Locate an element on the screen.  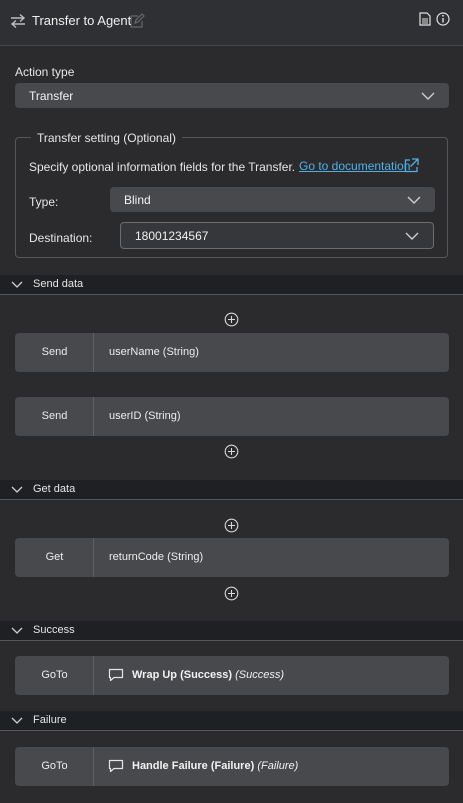
send-data-row: Send userID (String) is located at coordinates (232, 416).